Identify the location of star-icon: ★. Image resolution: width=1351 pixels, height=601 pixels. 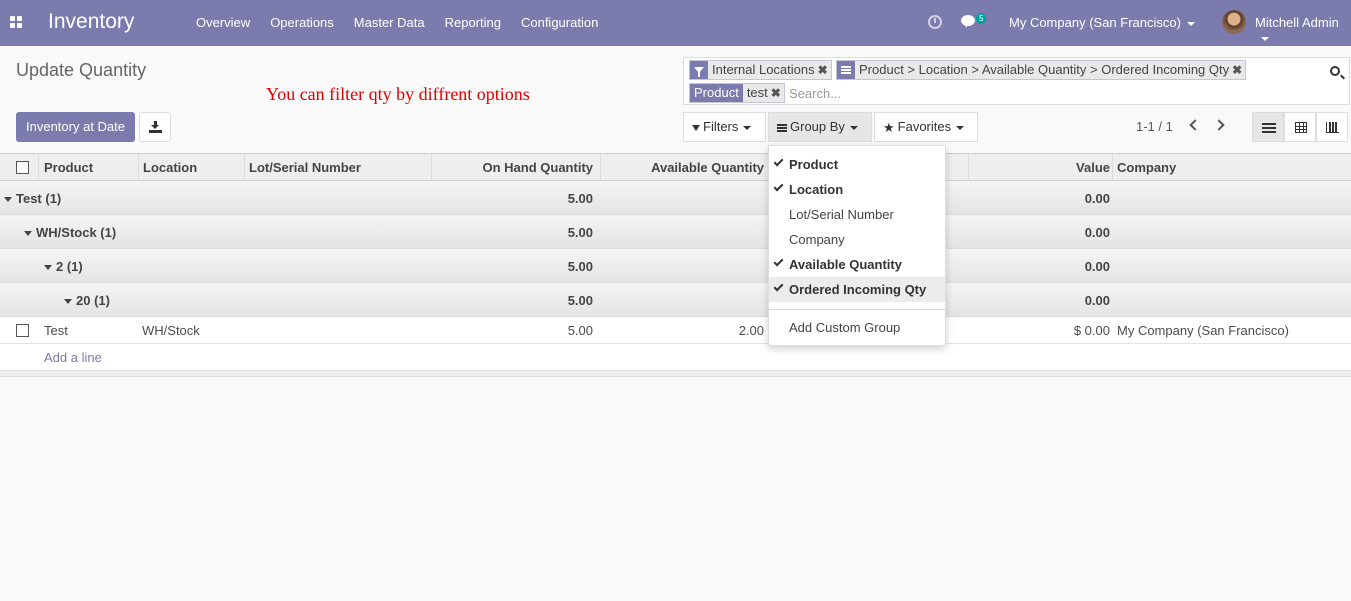
(889, 127).